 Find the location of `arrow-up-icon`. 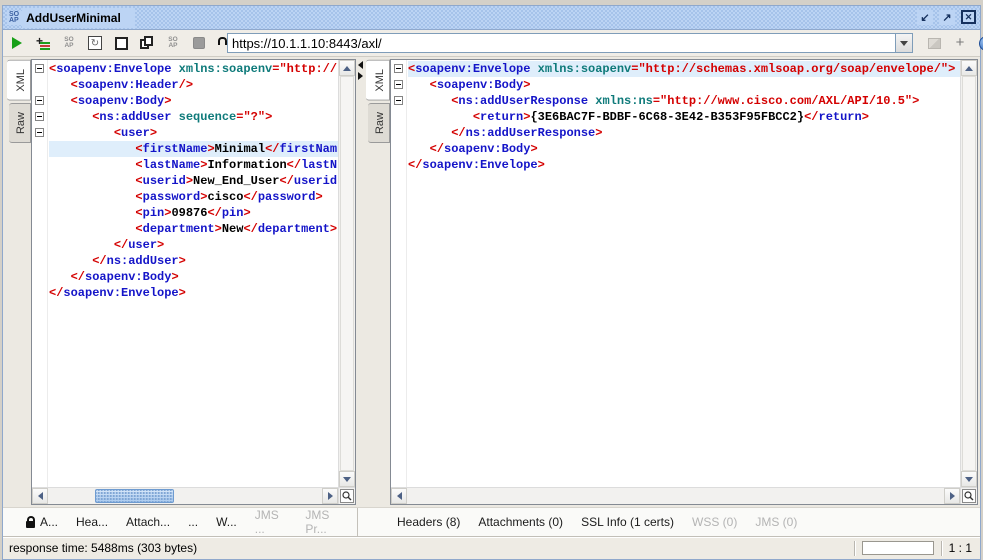

arrow-up-icon is located at coordinates (969, 68).